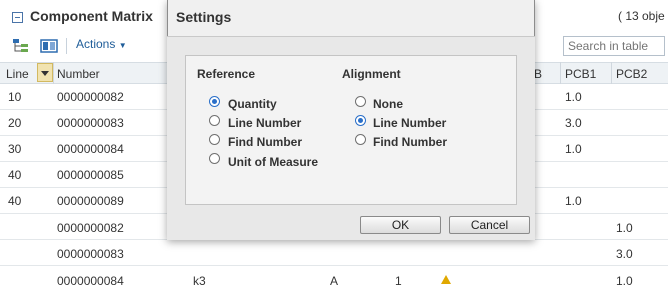 The height and width of the screenshot is (295, 668). I want to click on quantity-cell: 1, so click(398, 281).